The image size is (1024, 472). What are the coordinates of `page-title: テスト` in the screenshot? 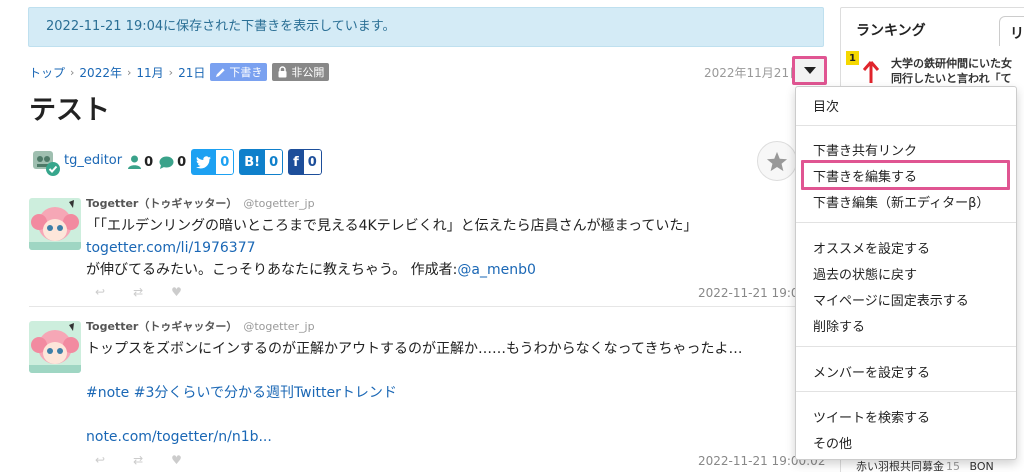 It's located at (69, 110).